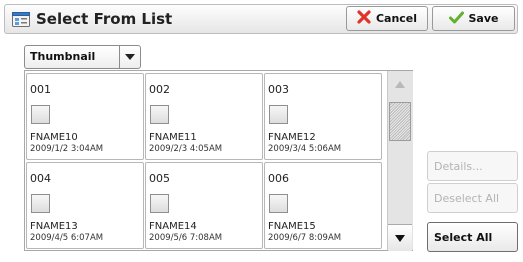 The image size is (523, 262). Describe the element at coordinates (400, 84) in the screenshot. I see `scroll-up-arrow-icon` at that location.